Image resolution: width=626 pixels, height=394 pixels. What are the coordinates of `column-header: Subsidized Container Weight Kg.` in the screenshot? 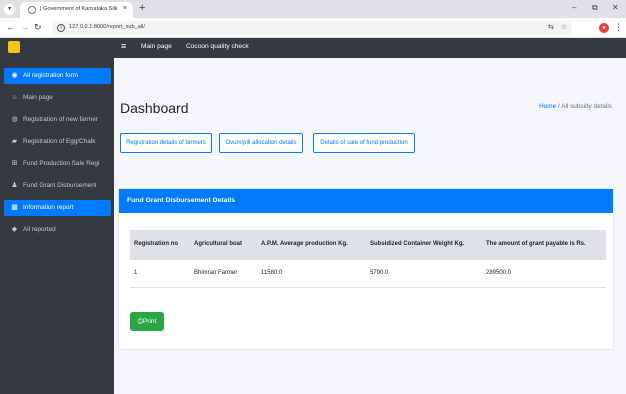 It's located at (417, 244).